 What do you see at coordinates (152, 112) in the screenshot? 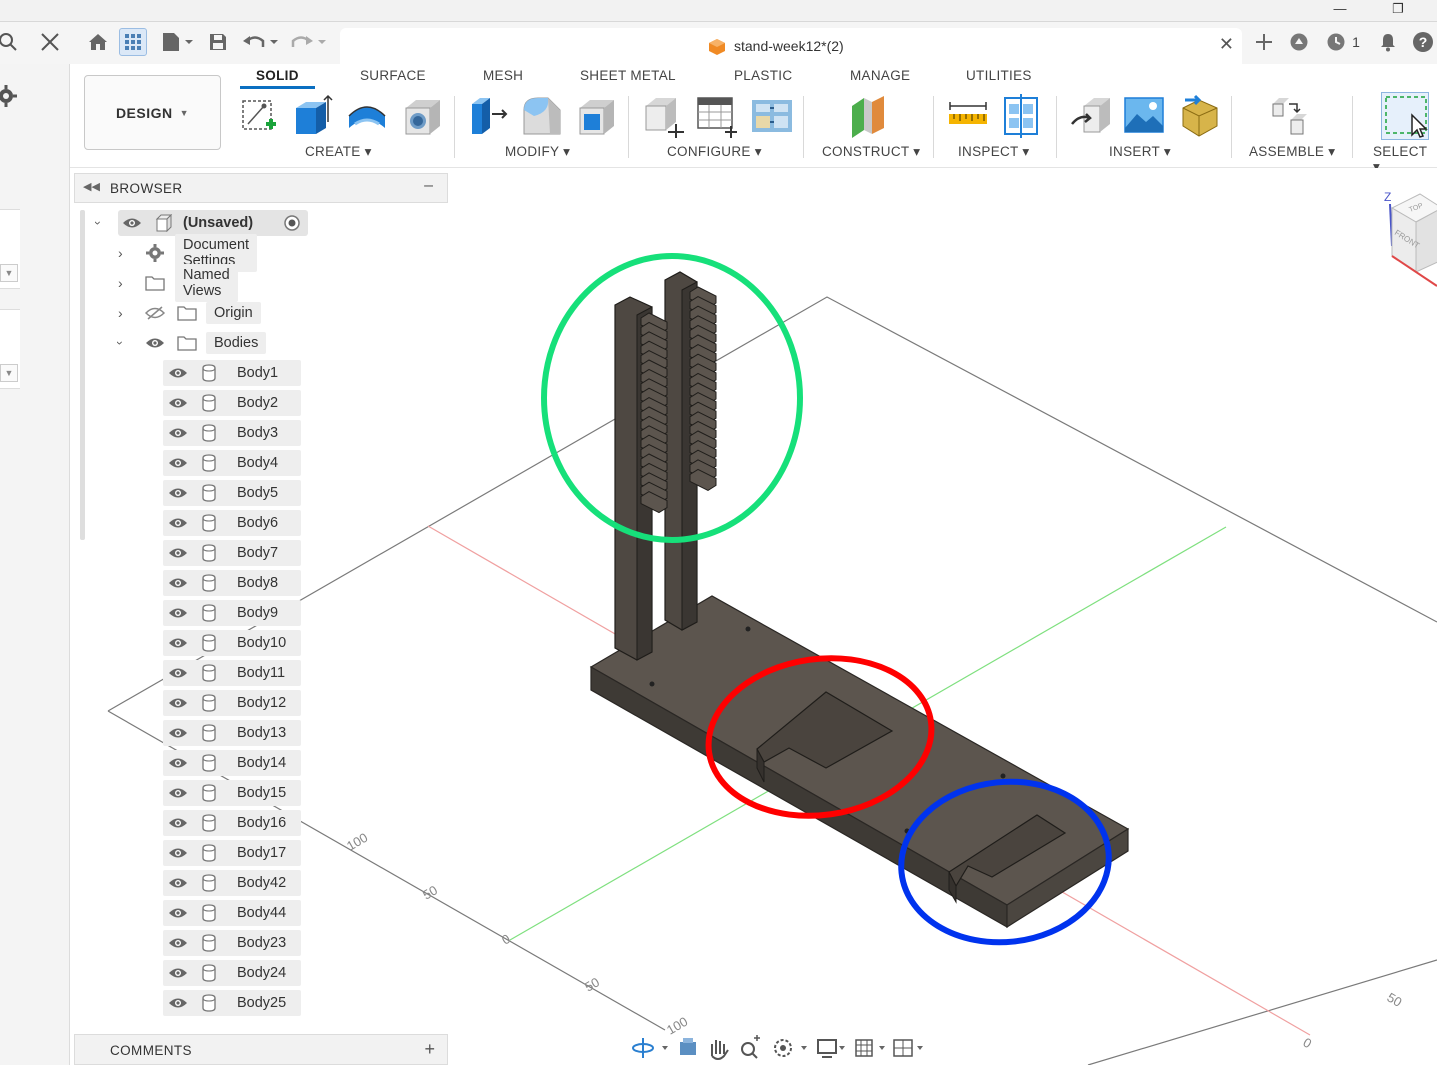
I see `workspace-switcher-button: DESIGN ▼` at bounding box center [152, 112].